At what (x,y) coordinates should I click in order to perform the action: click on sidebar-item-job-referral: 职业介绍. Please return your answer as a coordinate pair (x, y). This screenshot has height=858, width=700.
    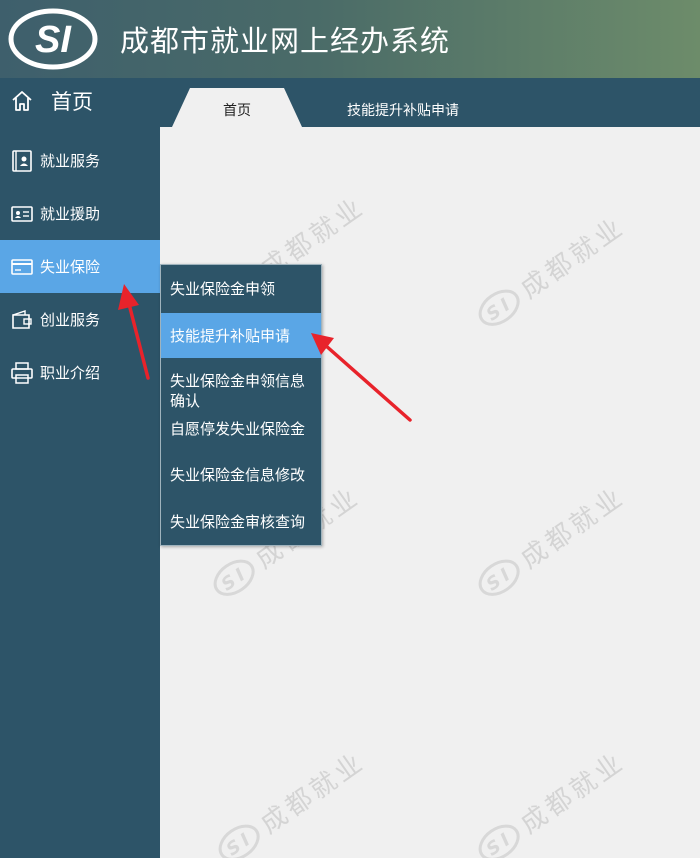
    Looking at the image, I should click on (80, 372).